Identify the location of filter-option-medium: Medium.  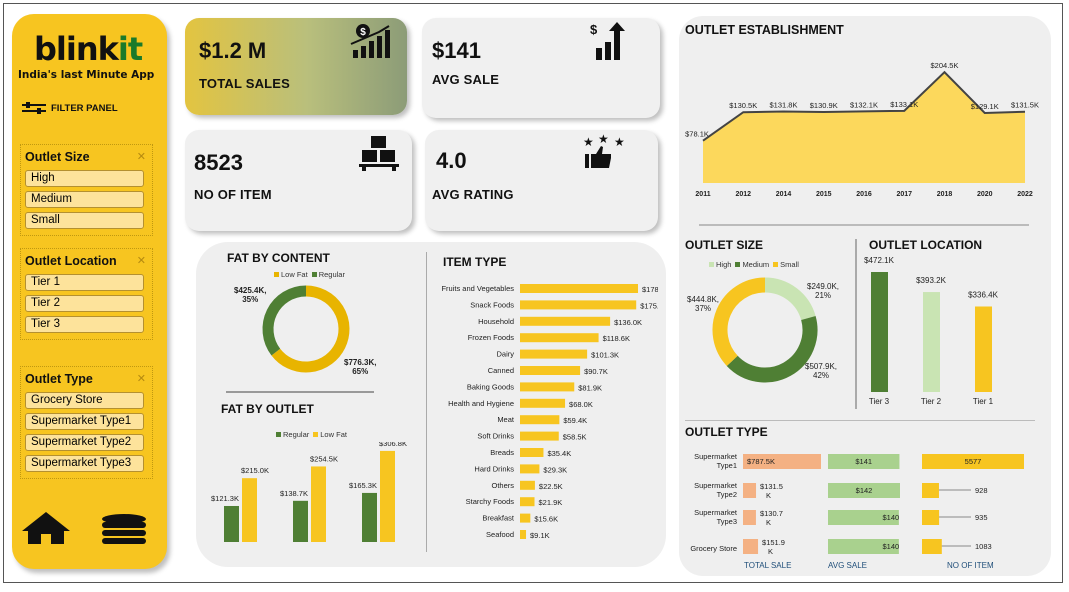
(84, 199).